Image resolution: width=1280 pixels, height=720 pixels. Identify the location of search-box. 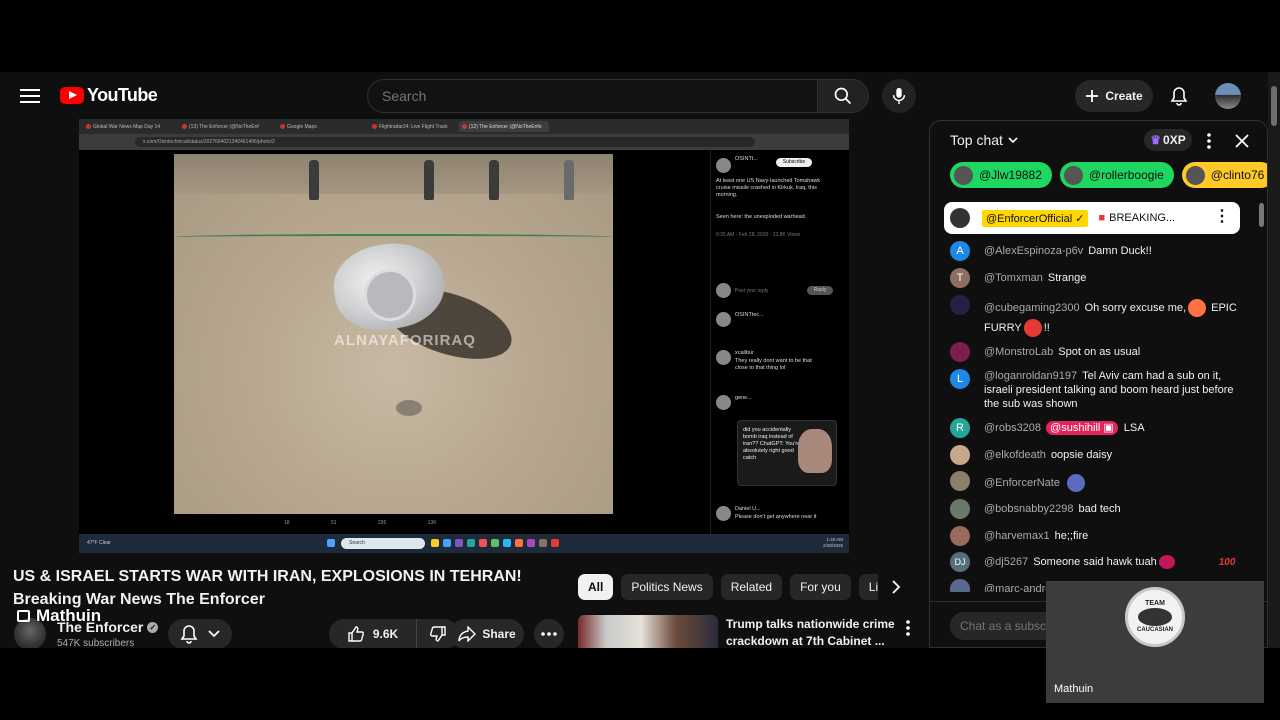
(592, 96).